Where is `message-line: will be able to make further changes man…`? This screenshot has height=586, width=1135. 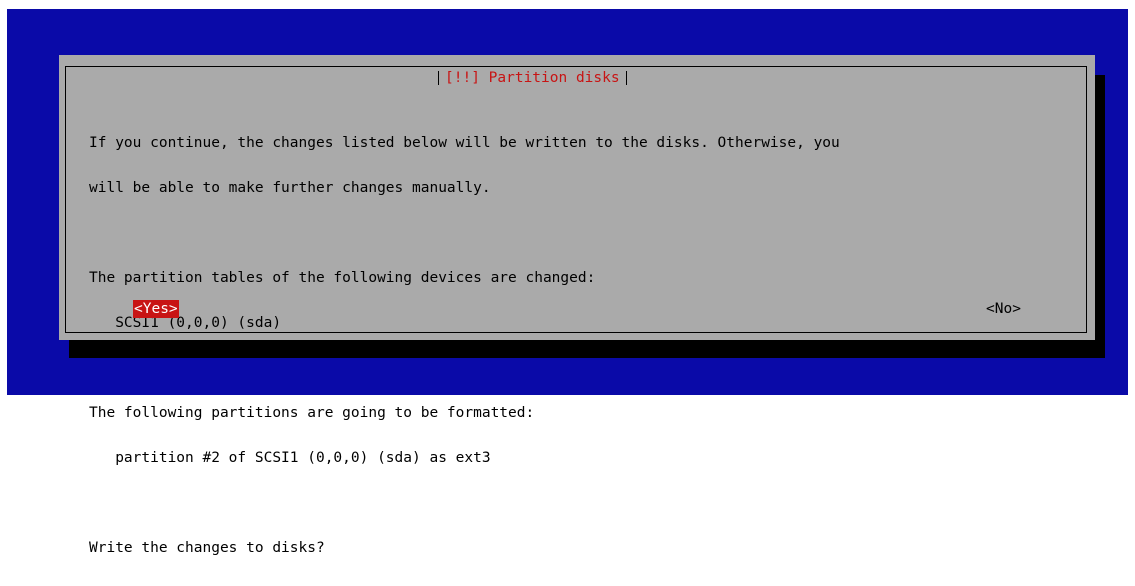
message-line: will be able to make further changes man… is located at coordinates (290, 188).